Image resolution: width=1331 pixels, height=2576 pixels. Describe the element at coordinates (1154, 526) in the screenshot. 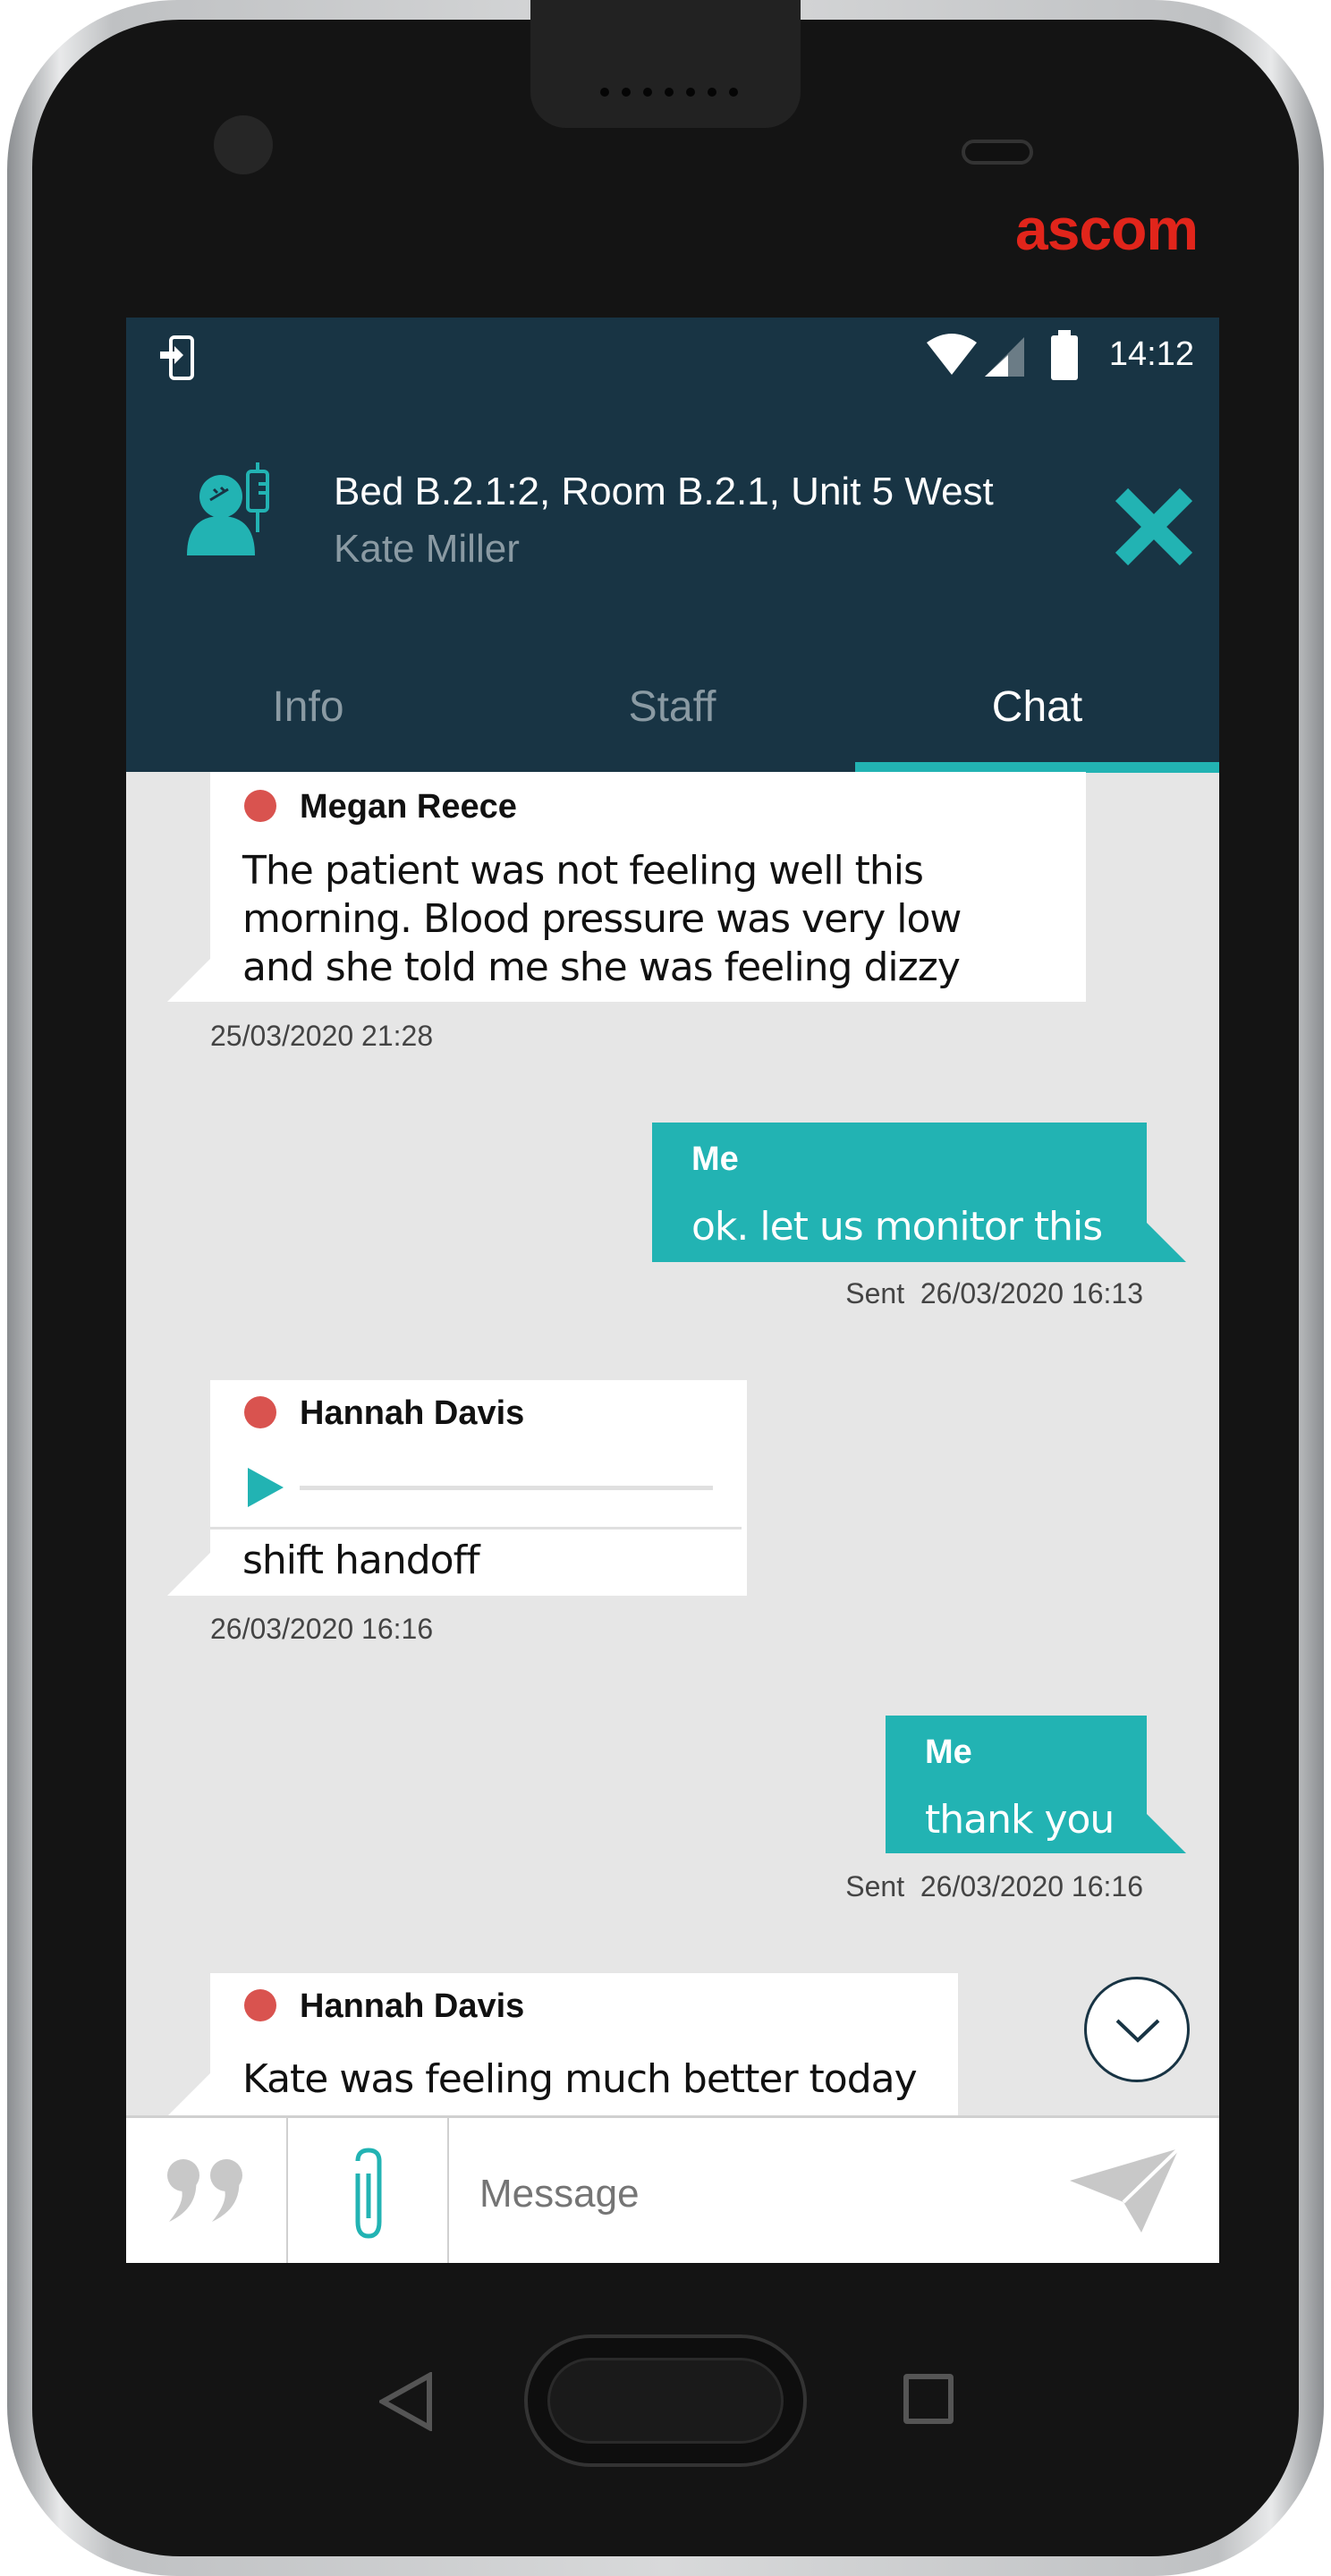

I see `close-icon` at that location.